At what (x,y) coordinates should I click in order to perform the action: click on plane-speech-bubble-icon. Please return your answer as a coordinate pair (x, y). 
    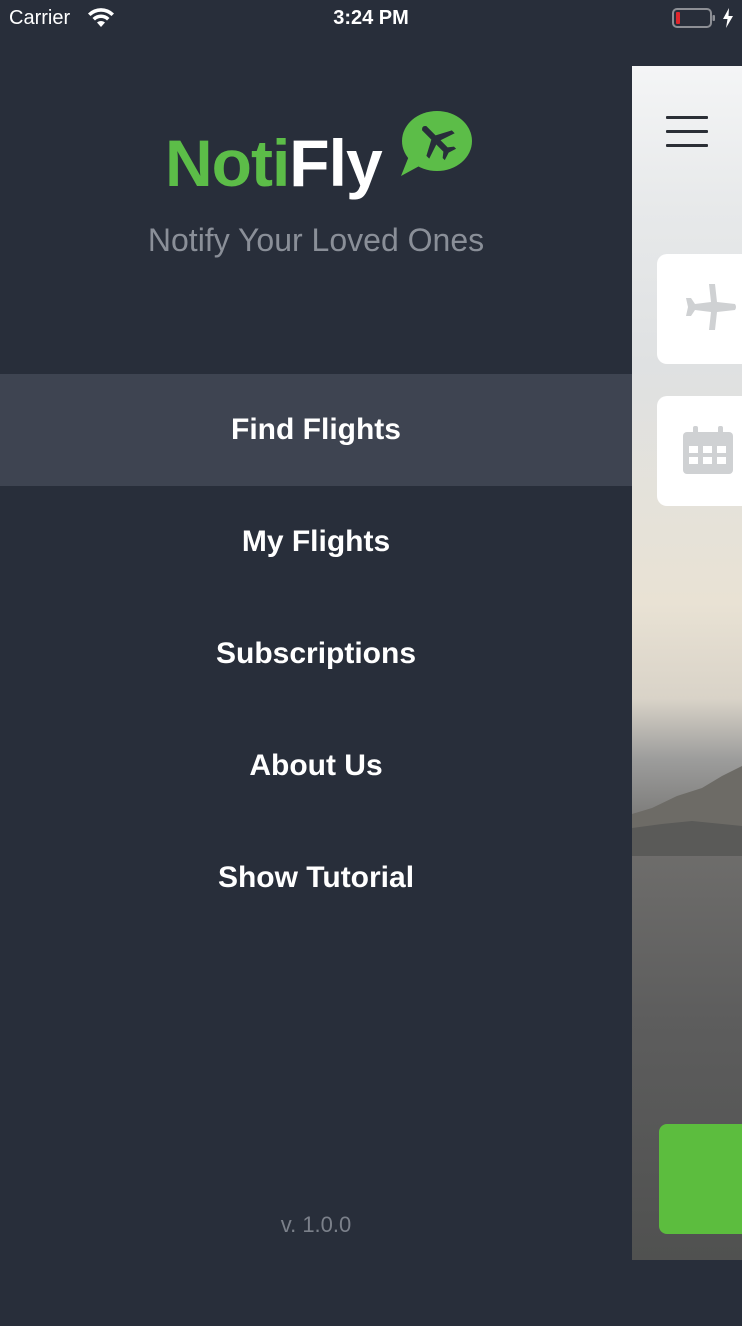
    Looking at the image, I should click on (436, 143).